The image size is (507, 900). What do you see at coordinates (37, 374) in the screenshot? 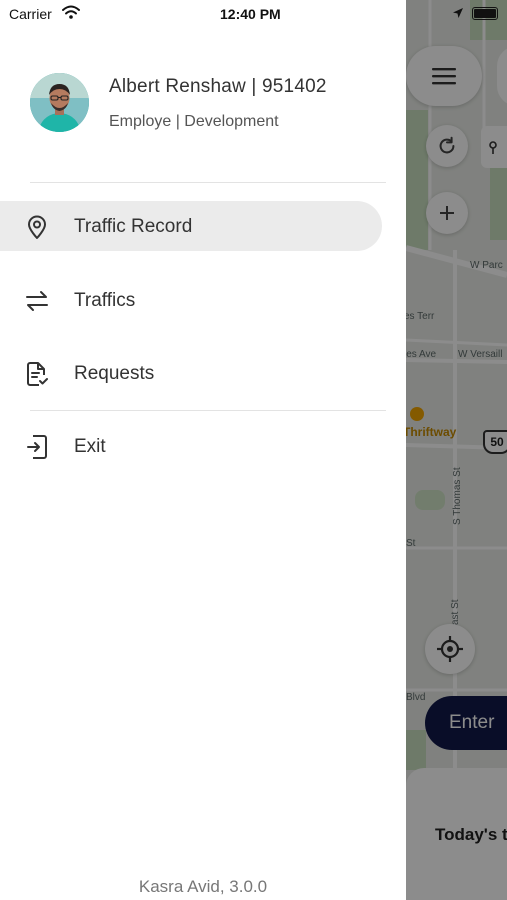
I see `document-check-icon` at bounding box center [37, 374].